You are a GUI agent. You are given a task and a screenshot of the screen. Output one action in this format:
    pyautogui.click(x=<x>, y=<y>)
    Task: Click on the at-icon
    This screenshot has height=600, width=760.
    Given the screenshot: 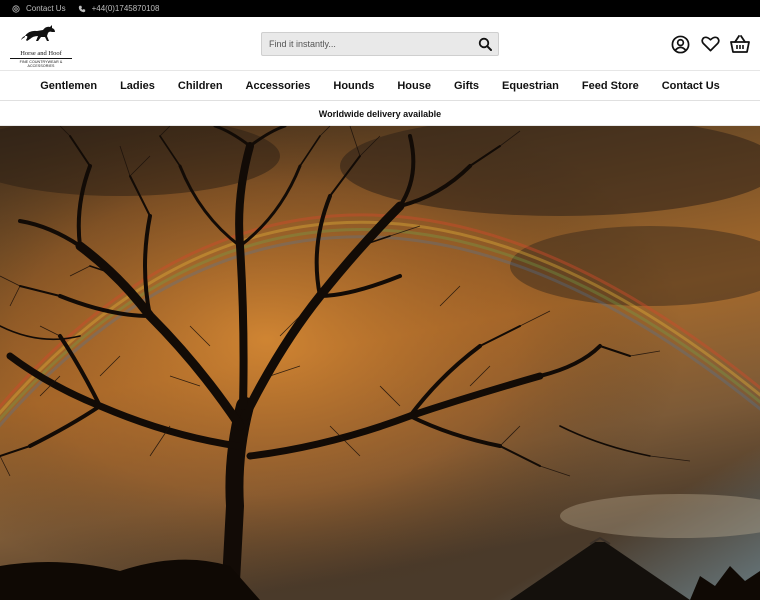 What is the action you would take?
    pyautogui.click(x=16, y=8)
    